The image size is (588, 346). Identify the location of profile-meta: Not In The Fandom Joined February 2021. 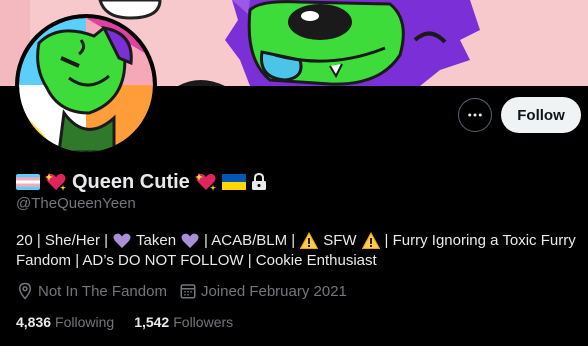
(187, 291).